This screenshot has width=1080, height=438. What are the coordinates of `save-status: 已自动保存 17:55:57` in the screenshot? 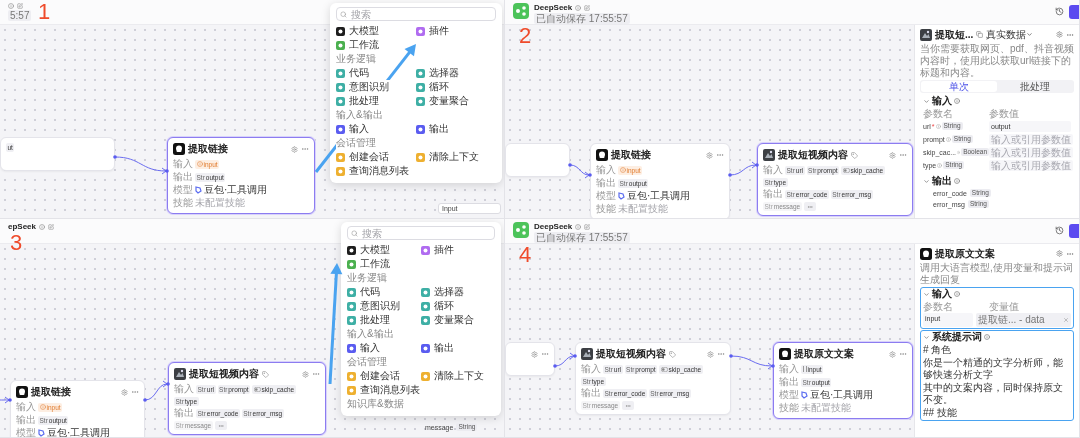 It's located at (582, 237).